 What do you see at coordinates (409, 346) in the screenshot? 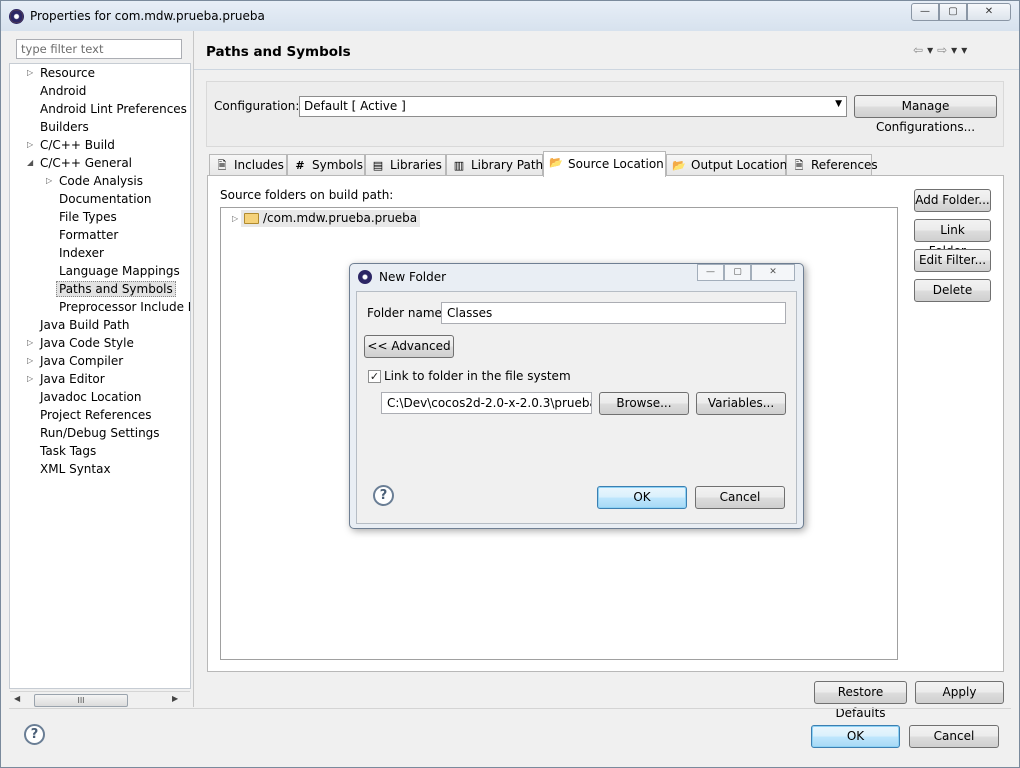
I see `advanced-button: << Advanced` at bounding box center [409, 346].